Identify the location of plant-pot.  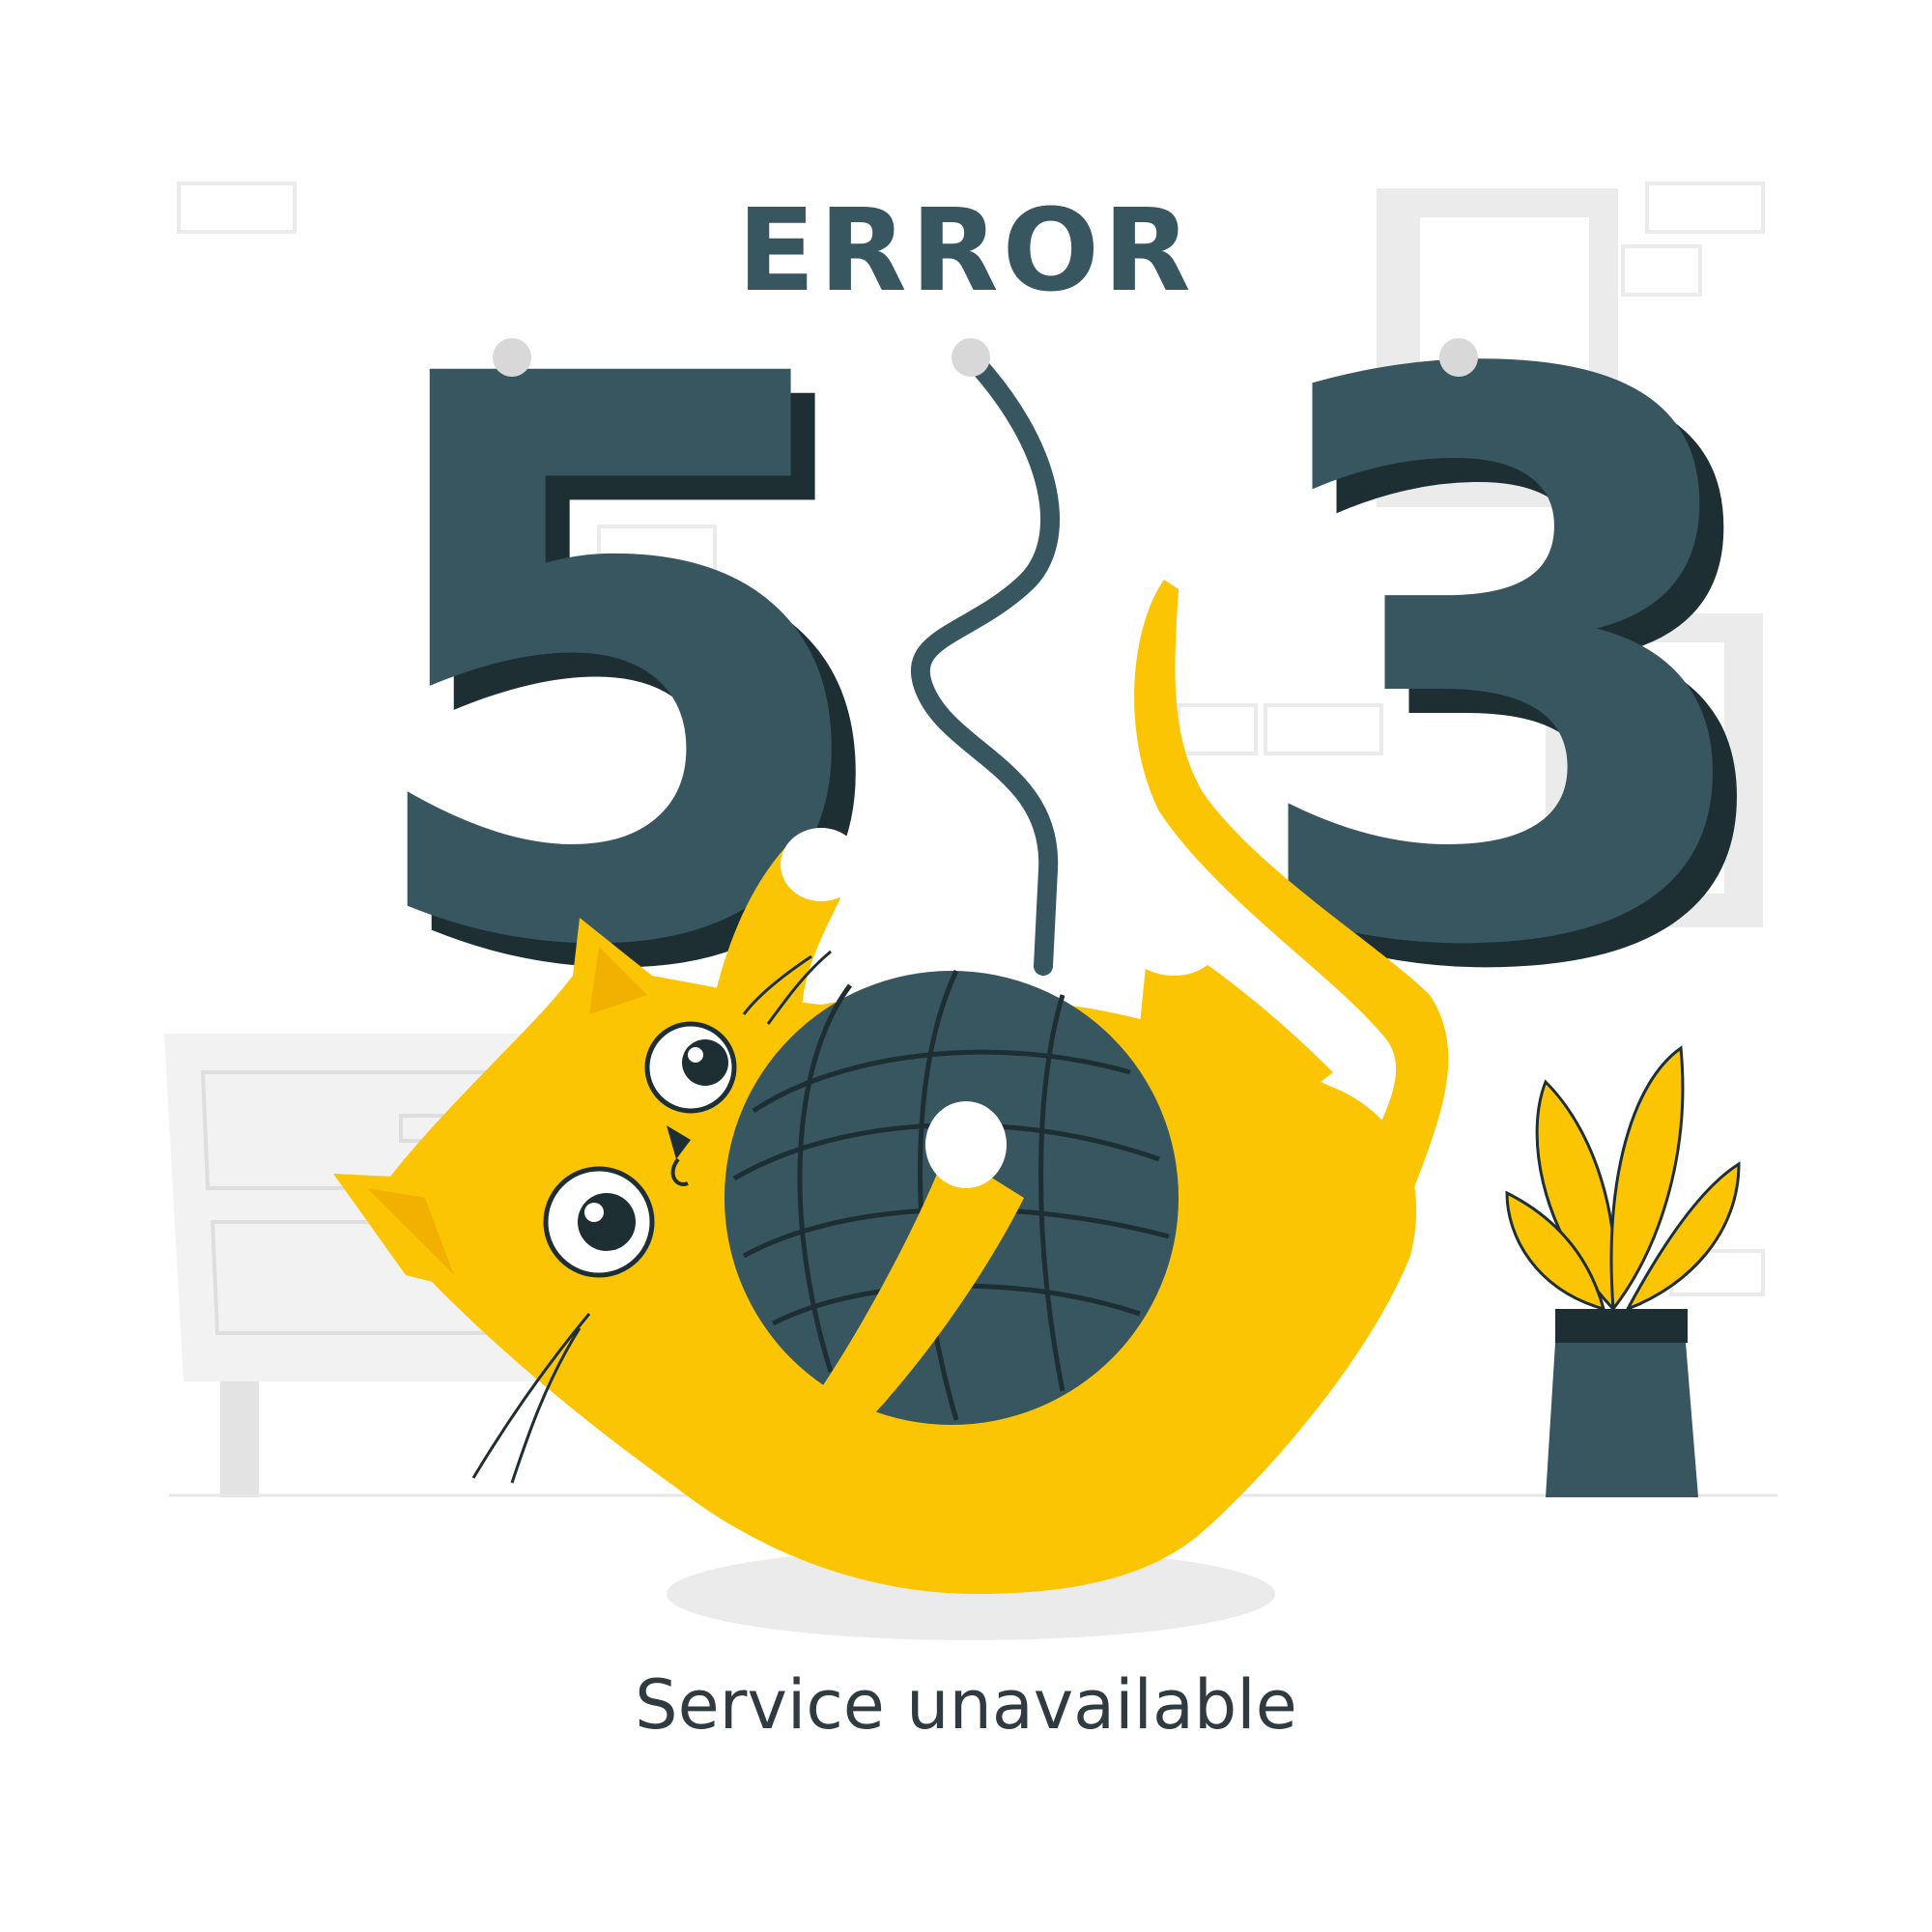
(1622, 1403).